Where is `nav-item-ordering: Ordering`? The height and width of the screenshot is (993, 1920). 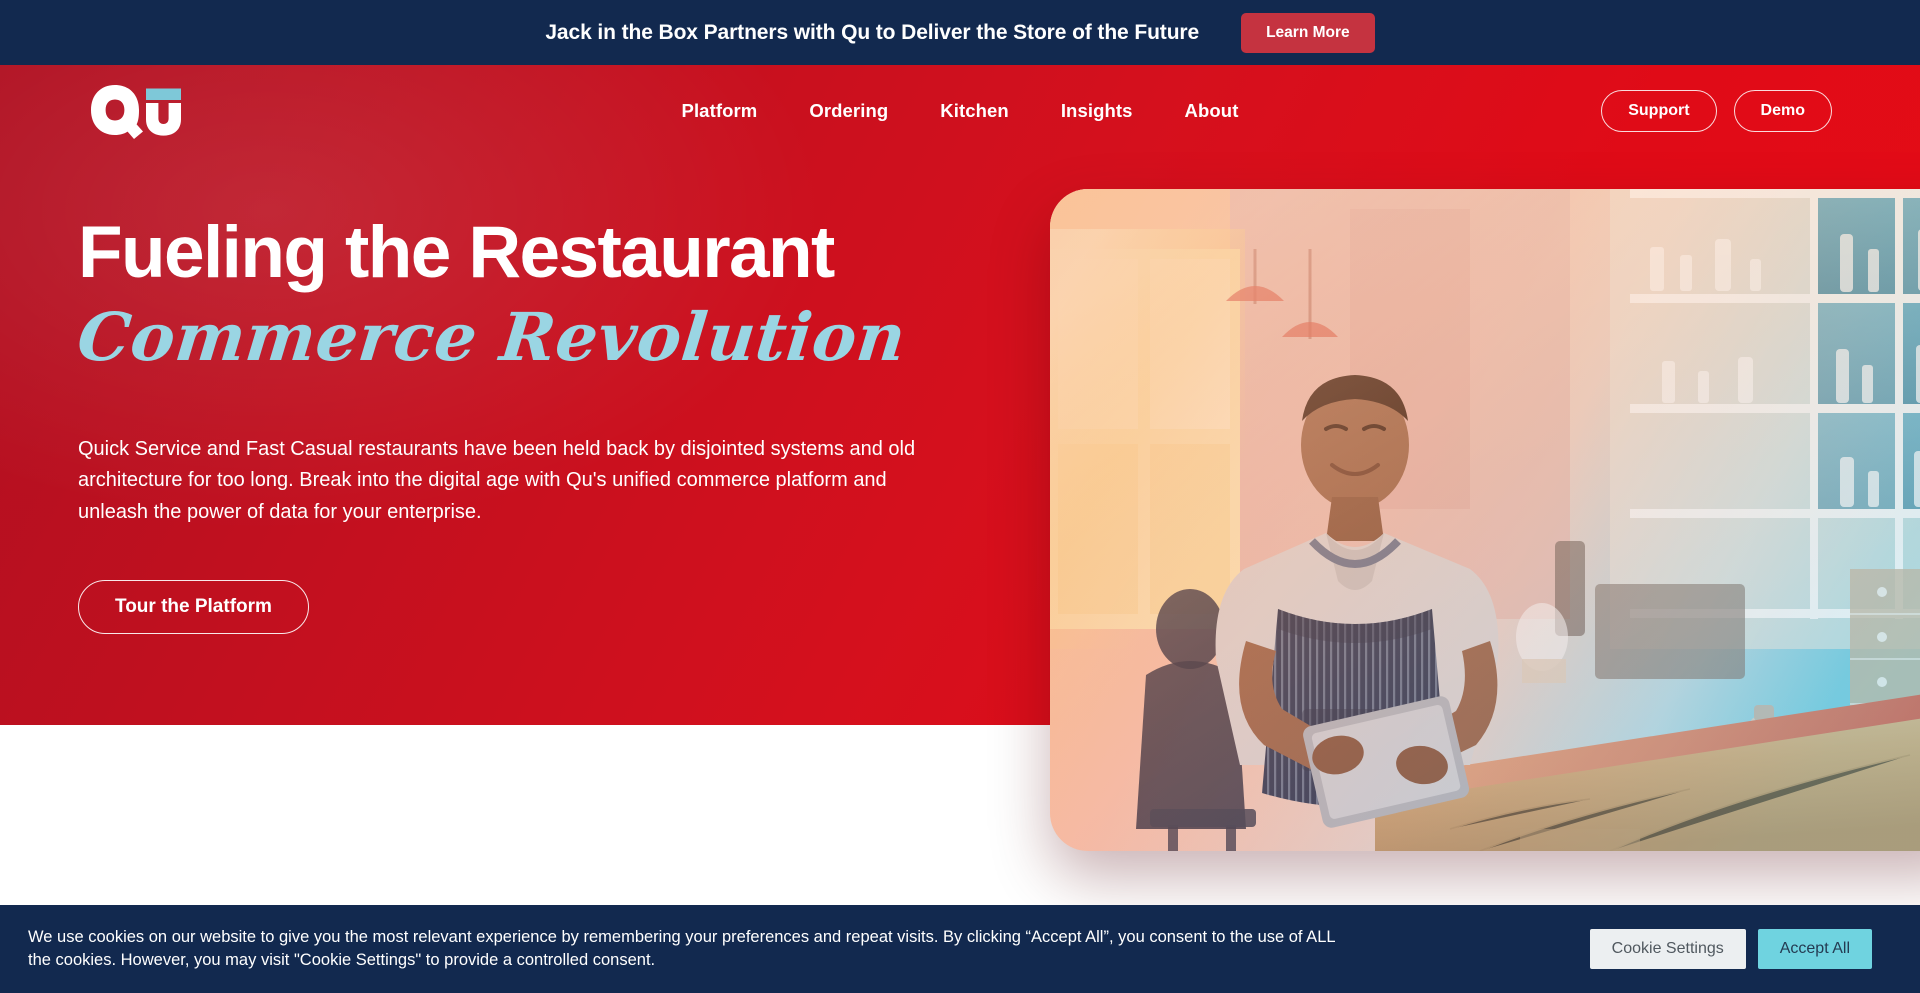
nav-item-ordering: Ordering is located at coordinates (848, 111).